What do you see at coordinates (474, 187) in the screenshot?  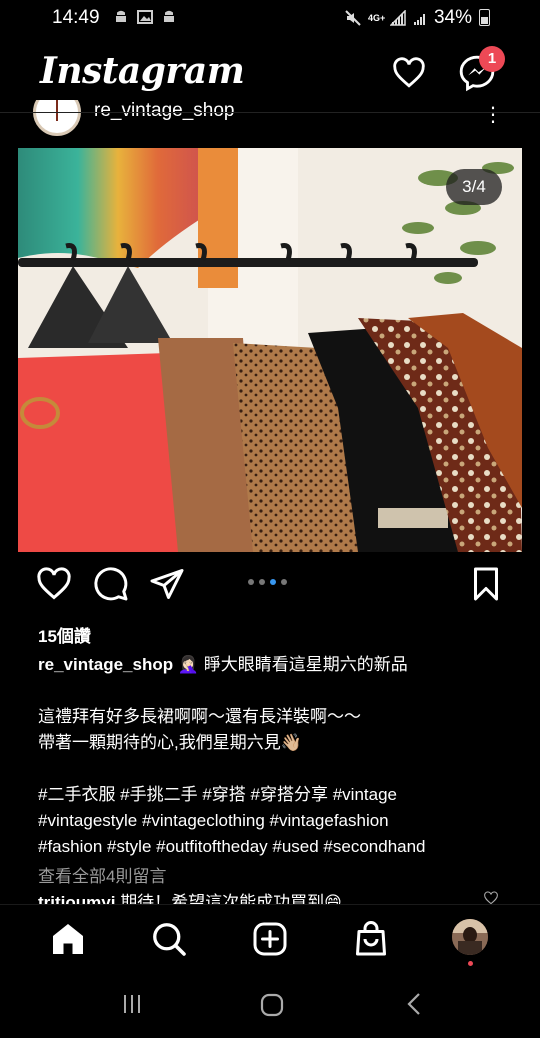 I see `image-counter: 3/4` at bounding box center [474, 187].